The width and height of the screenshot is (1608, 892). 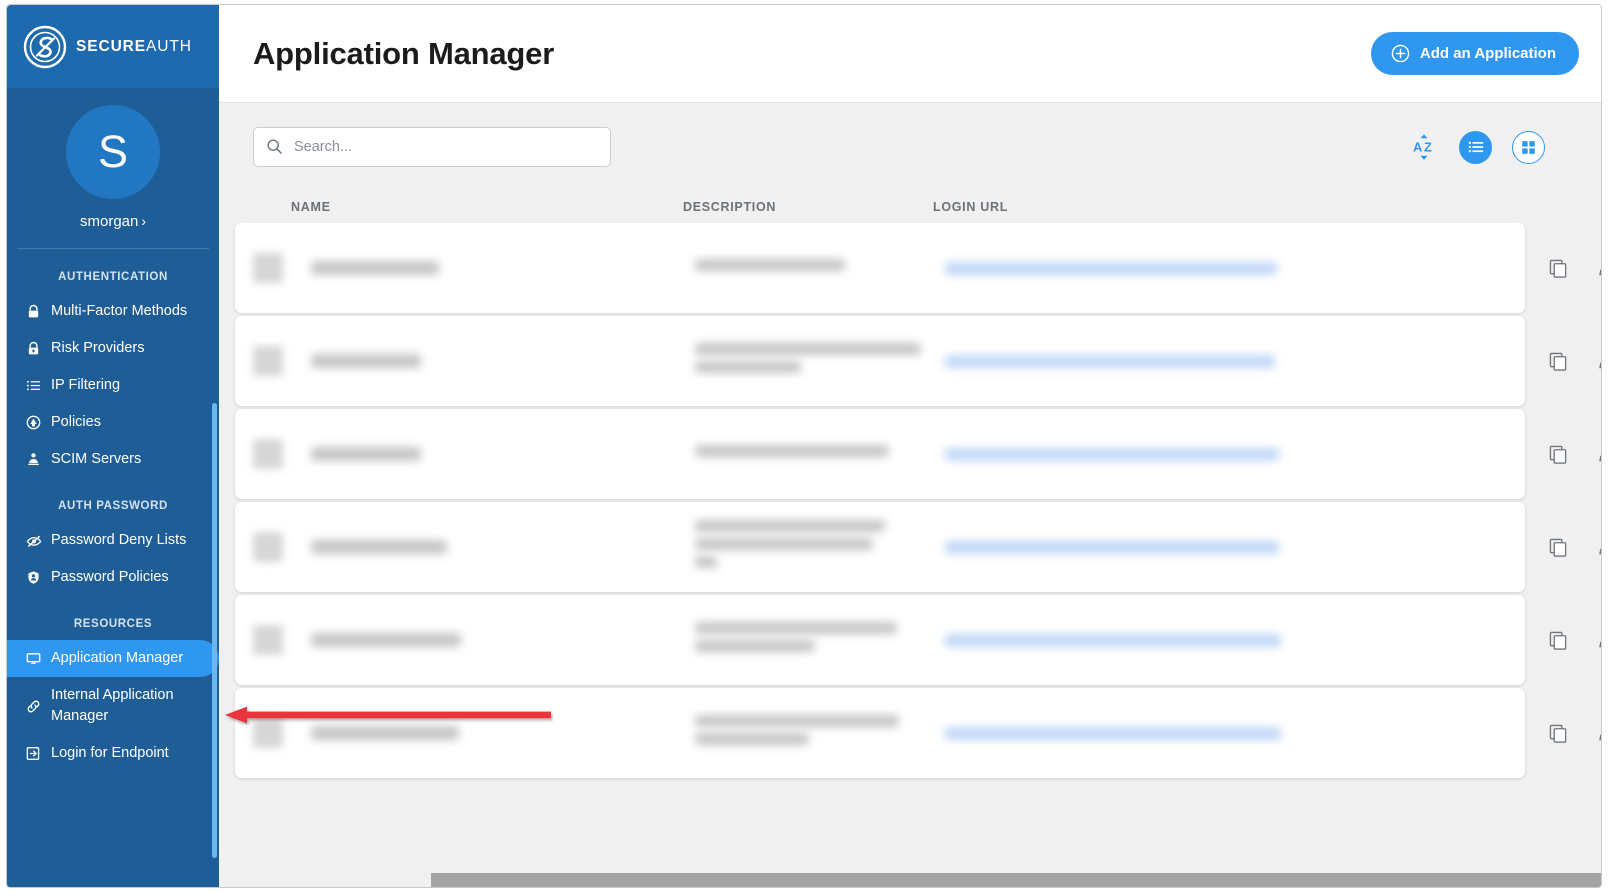 I want to click on sidebar-item-password-deny-lists: Password Deny Lists, so click(x=113, y=540).